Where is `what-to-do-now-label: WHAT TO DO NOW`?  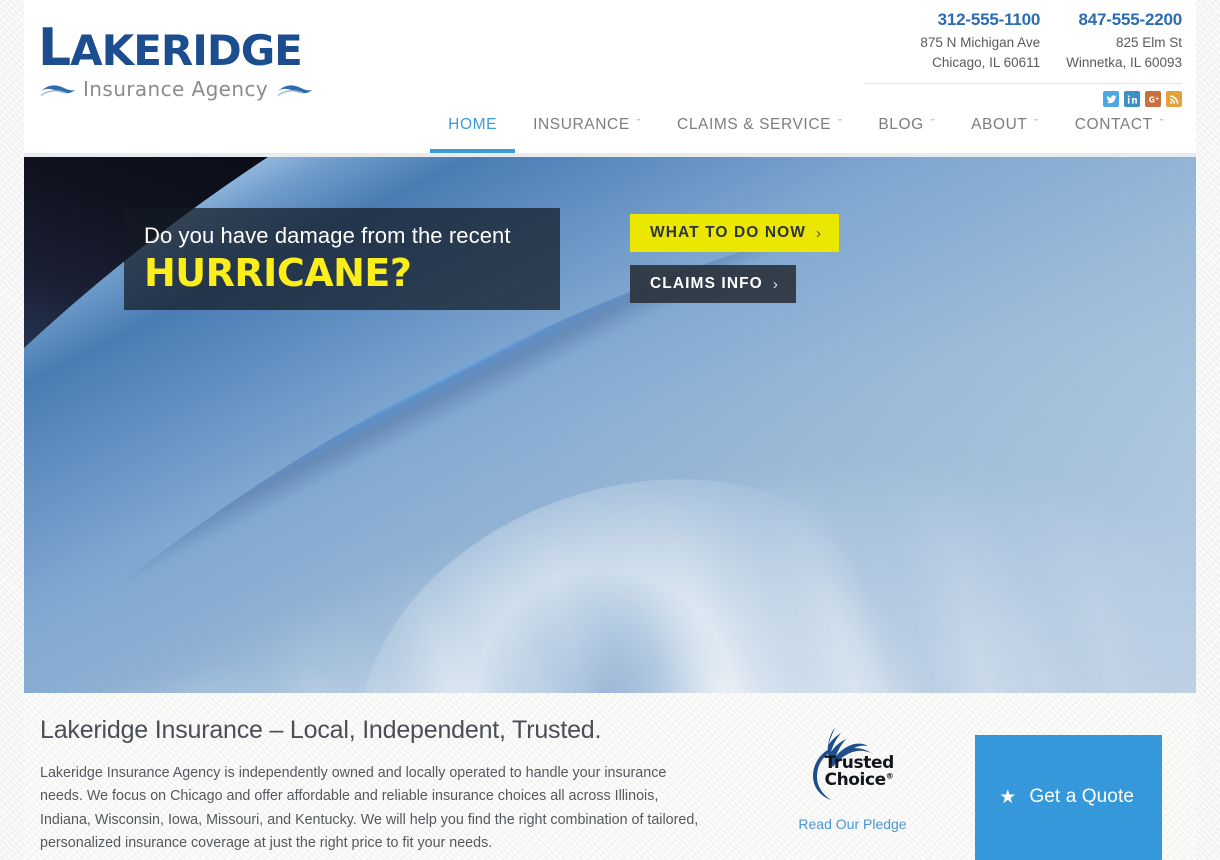
what-to-do-now-label: WHAT TO DO NOW is located at coordinates (728, 232).